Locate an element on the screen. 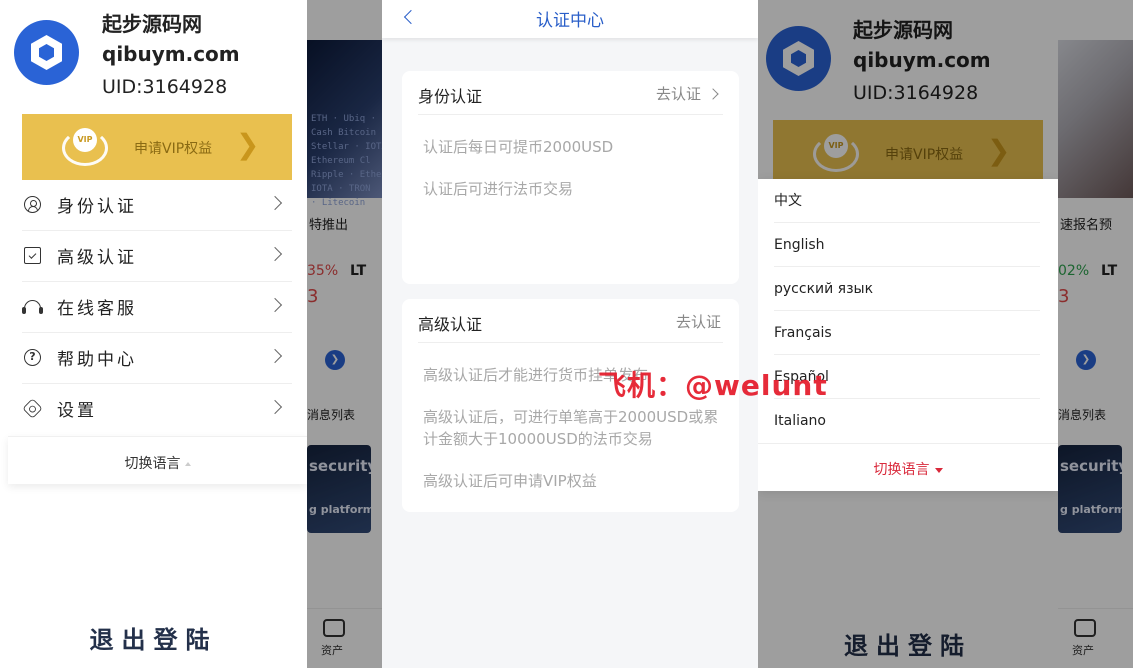  auth-header: 认证中心 is located at coordinates (570, 19).